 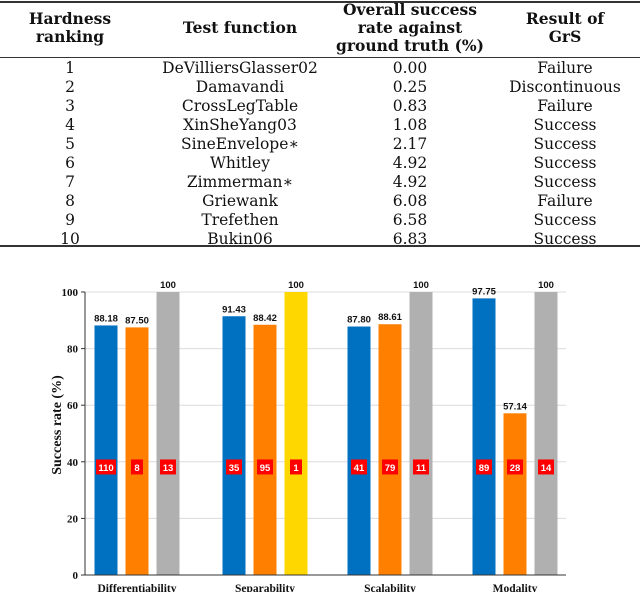 What do you see at coordinates (410, 68) in the screenshot?
I see `cell-success-rate: 0.00` at bounding box center [410, 68].